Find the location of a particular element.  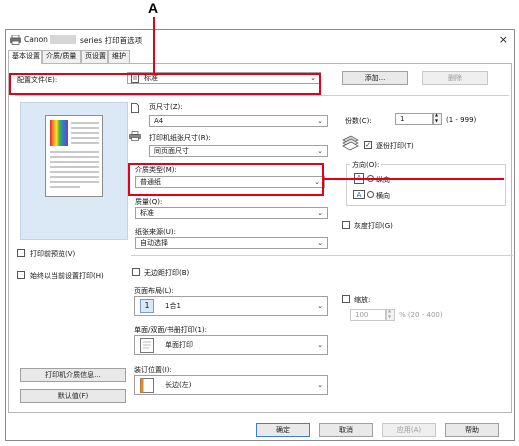

model-name-redacted is located at coordinates (63, 39).